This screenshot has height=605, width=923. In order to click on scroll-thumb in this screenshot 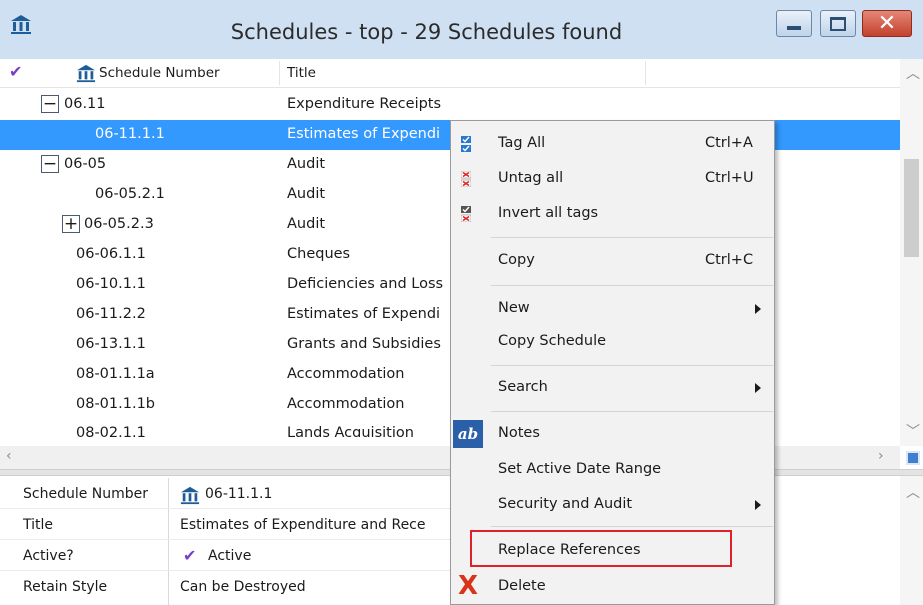, I will do `click(911, 208)`.